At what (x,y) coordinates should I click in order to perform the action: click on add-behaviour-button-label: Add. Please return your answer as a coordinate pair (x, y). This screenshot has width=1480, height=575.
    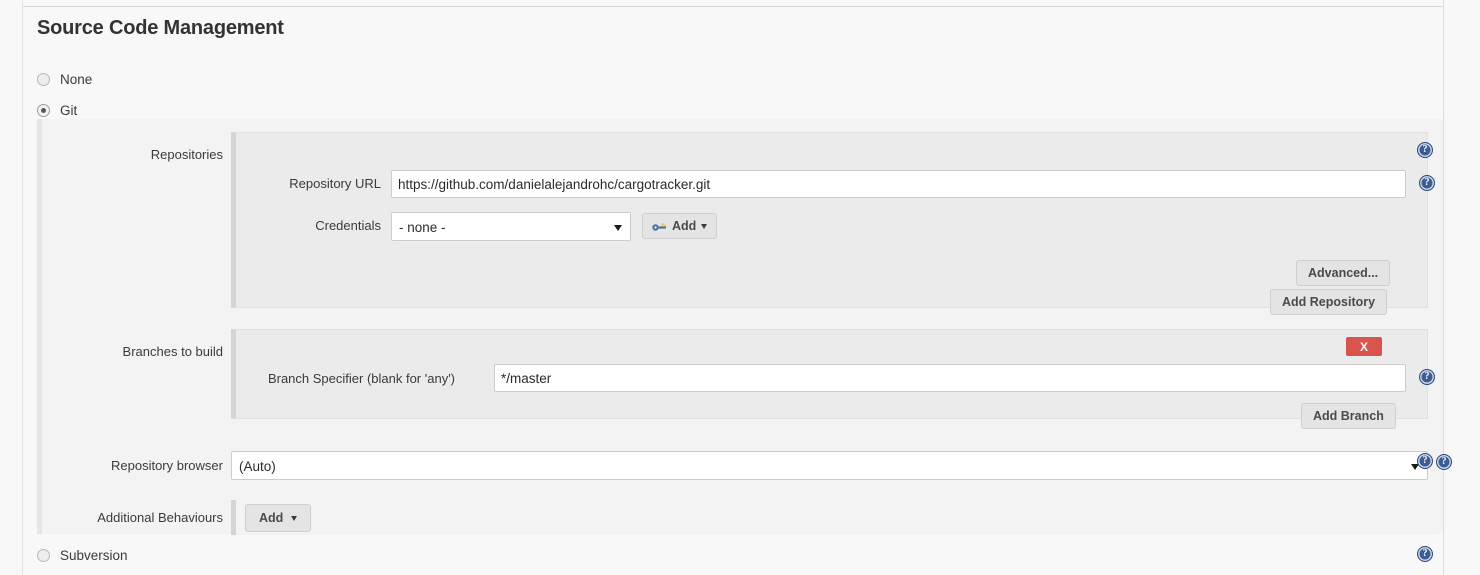
    Looking at the image, I should click on (271, 518).